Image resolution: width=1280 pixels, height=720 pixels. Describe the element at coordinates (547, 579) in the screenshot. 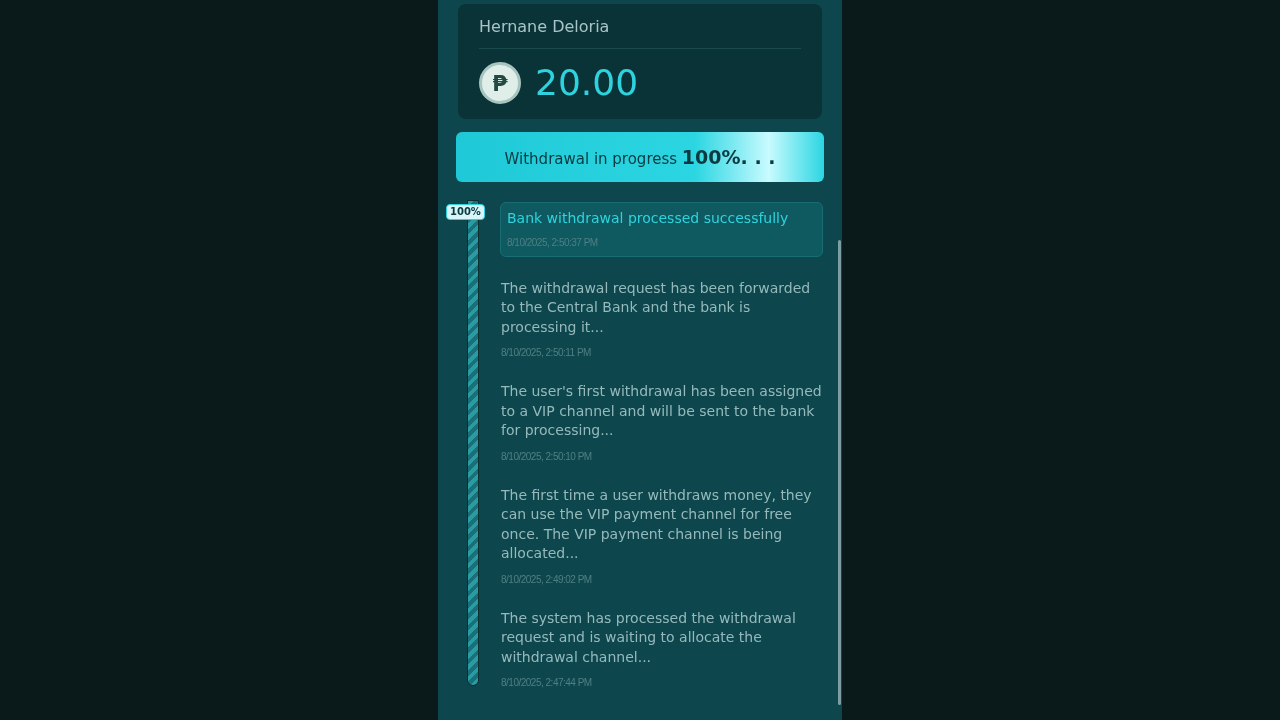

I see `event-time: 8/10/2025, 2:49:02 PM` at that location.